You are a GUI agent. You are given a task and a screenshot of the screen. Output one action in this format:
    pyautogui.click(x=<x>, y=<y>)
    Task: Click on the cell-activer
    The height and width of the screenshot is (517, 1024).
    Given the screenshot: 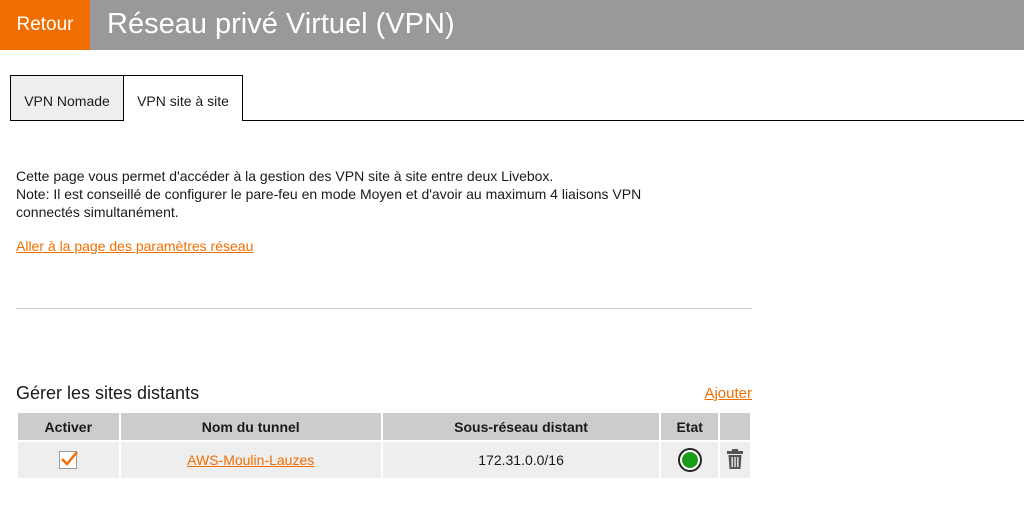 What is the action you would take?
    pyautogui.click(x=68, y=459)
    